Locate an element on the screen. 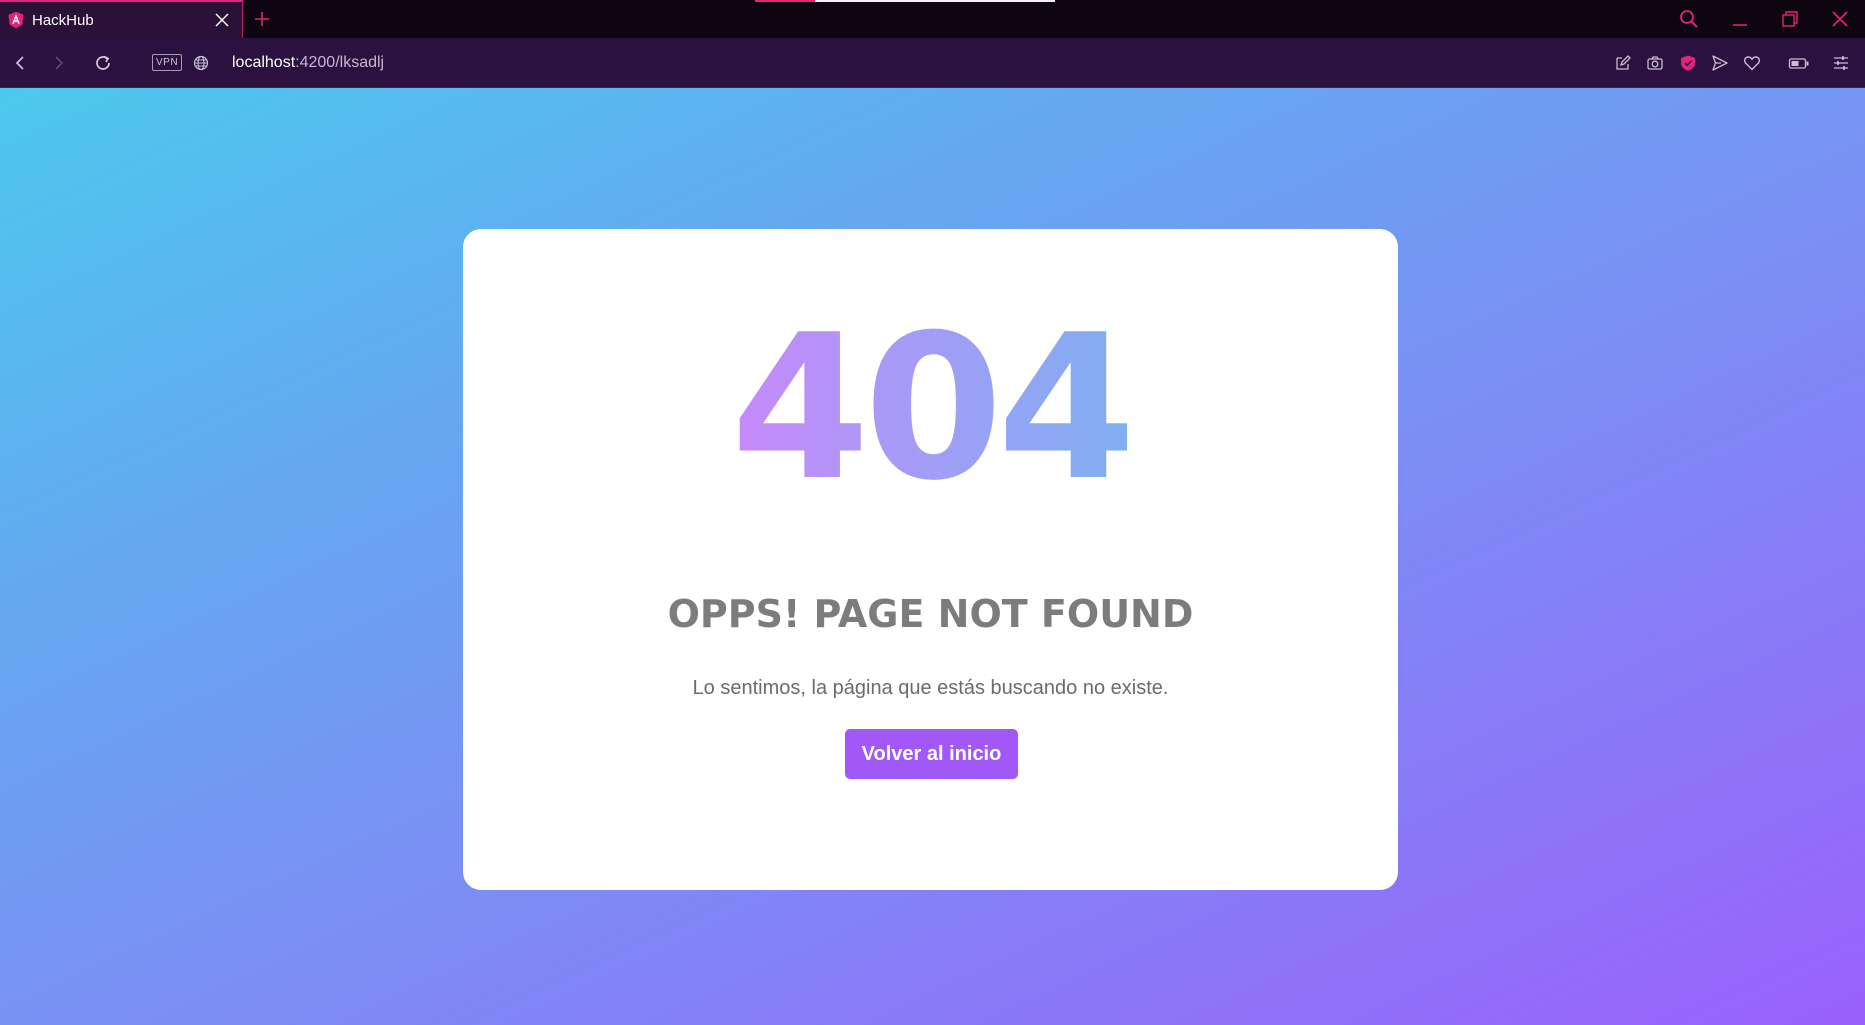 The image size is (1865, 1025). battery-icon is located at coordinates (1799, 63).